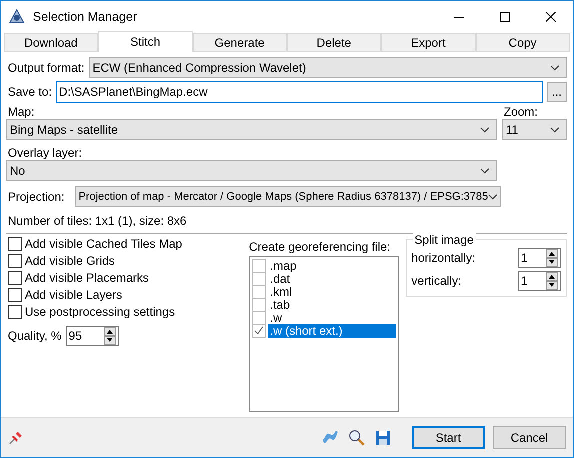  Describe the element at coordinates (521, 112) in the screenshot. I see `field-label: Zoom:` at that location.